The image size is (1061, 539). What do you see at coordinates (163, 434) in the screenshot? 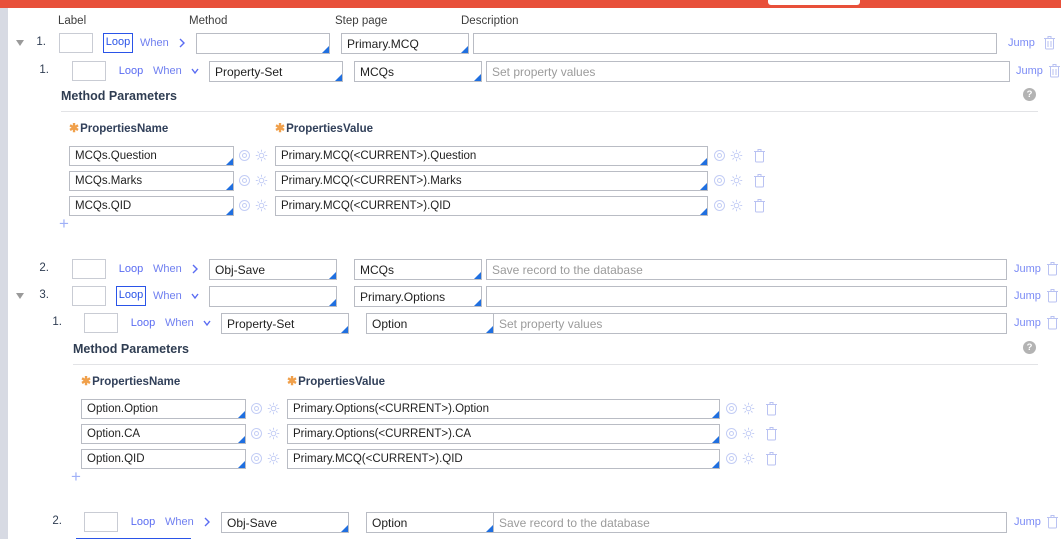
I see `property-name-input: Option.CA` at bounding box center [163, 434].